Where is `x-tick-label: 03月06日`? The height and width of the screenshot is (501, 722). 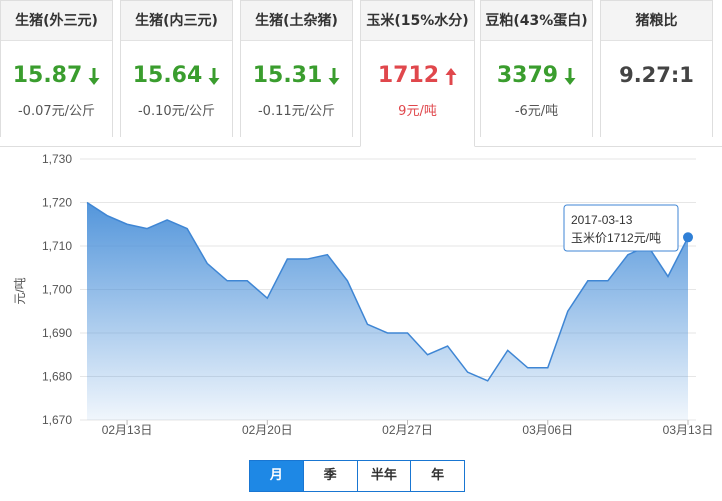
x-tick-label: 03月06日 is located at coordinates (547, 430).